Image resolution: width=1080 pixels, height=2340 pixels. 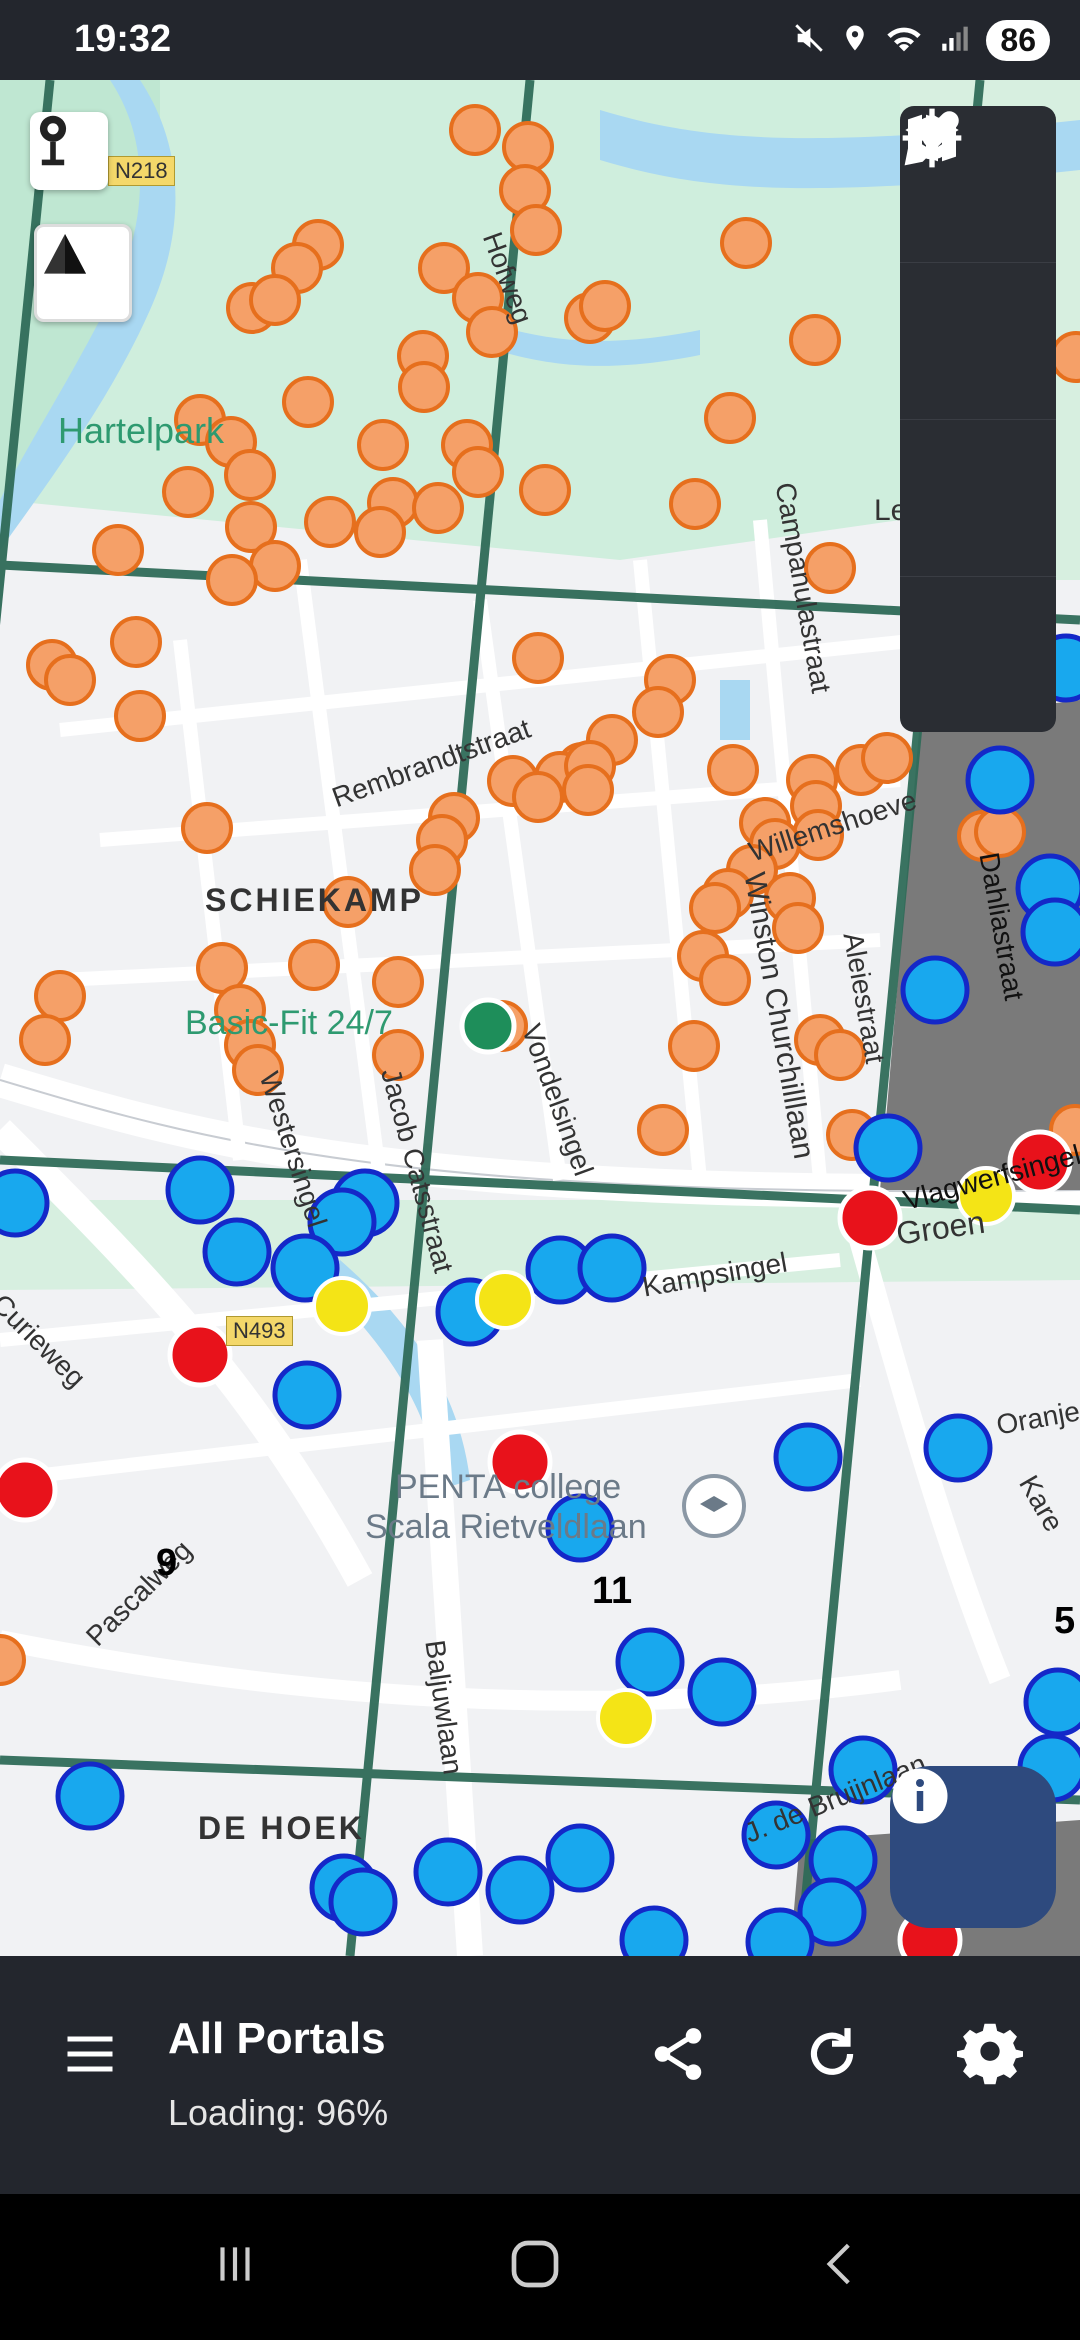 What do you see at coordinates (289, 1023) in the screenshot?
I see `poi-label-basicfit: Basic-Fit 24/7` at bounding box center [289, 1023].